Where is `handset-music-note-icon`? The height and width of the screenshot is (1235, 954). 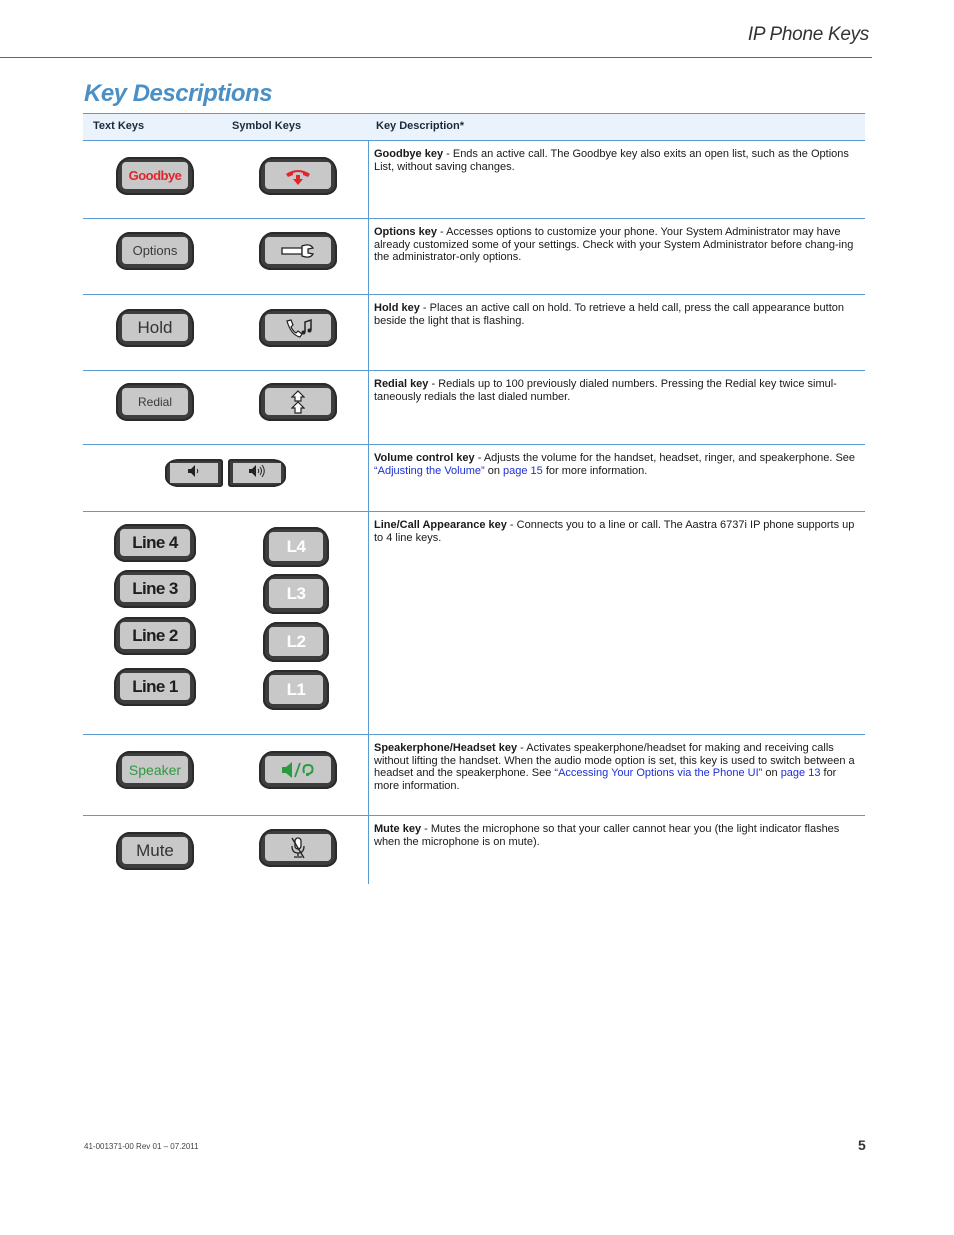 handset-music-note-icon is located at coordinates (298, 328).